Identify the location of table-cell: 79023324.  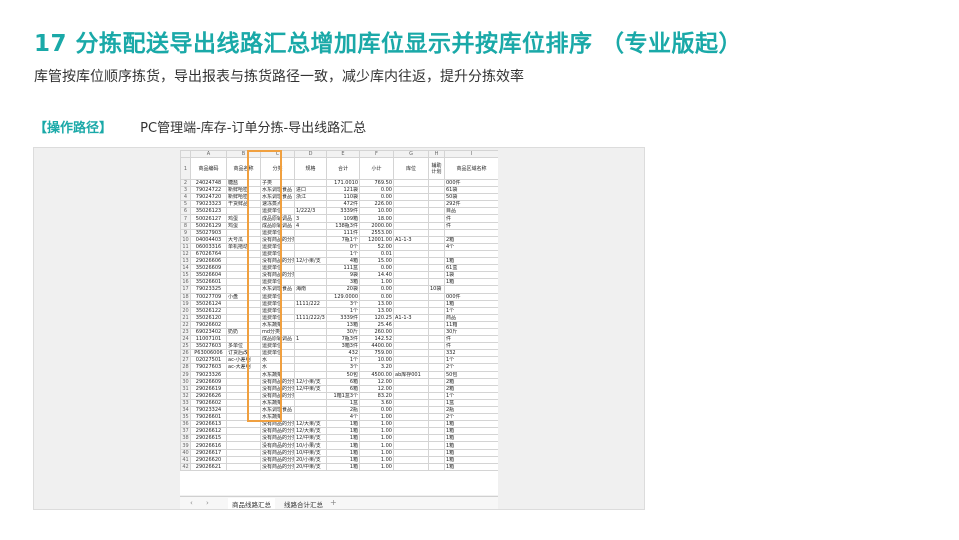
(208, 410).